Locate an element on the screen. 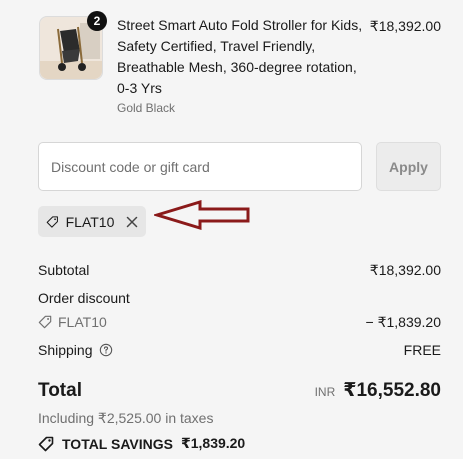 This screenshot has width=463, height=459. quantity-badge: 2 is located at coordinates (97, 21).